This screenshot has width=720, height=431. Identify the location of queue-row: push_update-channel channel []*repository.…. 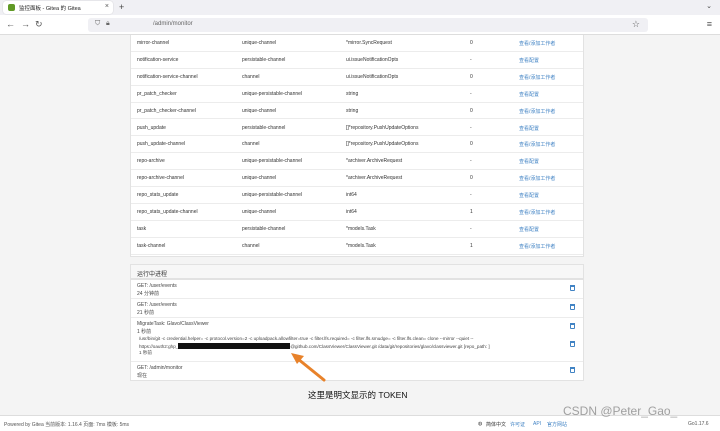
(357, 145).